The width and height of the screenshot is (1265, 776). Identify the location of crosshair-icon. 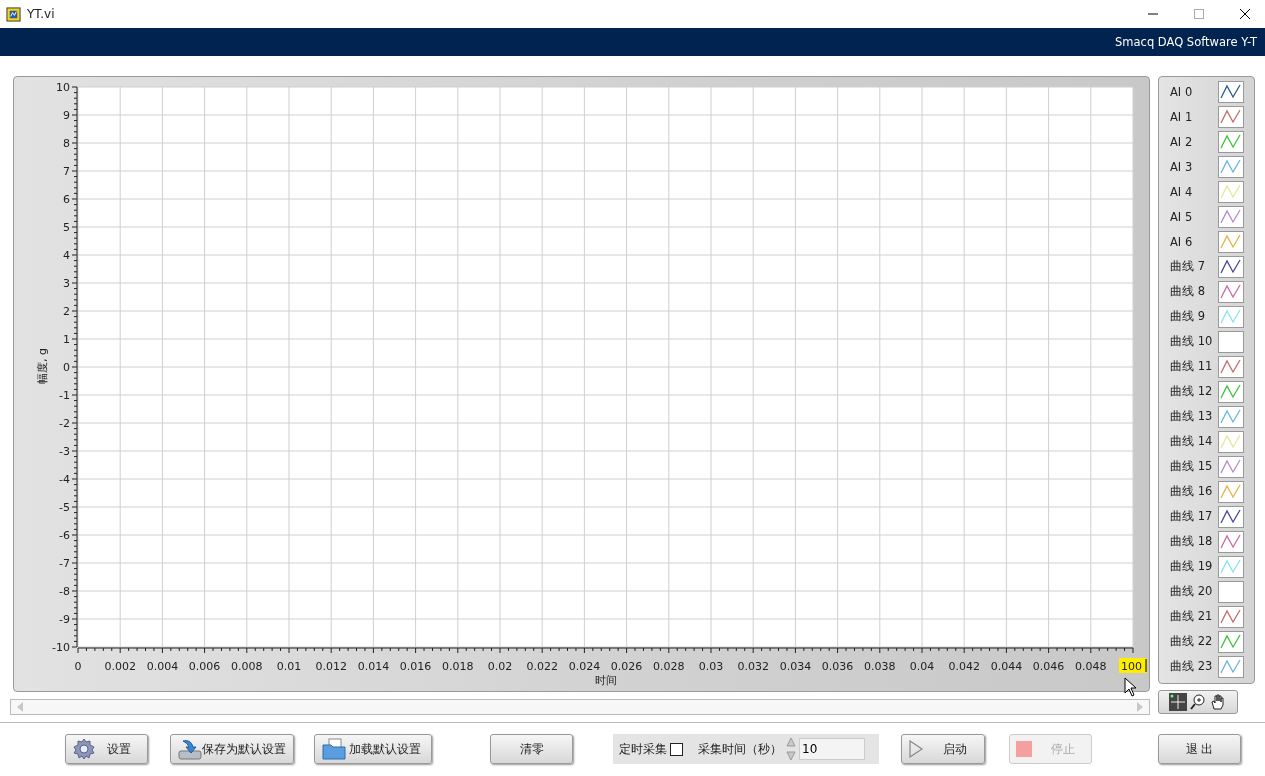
(1178, 702).